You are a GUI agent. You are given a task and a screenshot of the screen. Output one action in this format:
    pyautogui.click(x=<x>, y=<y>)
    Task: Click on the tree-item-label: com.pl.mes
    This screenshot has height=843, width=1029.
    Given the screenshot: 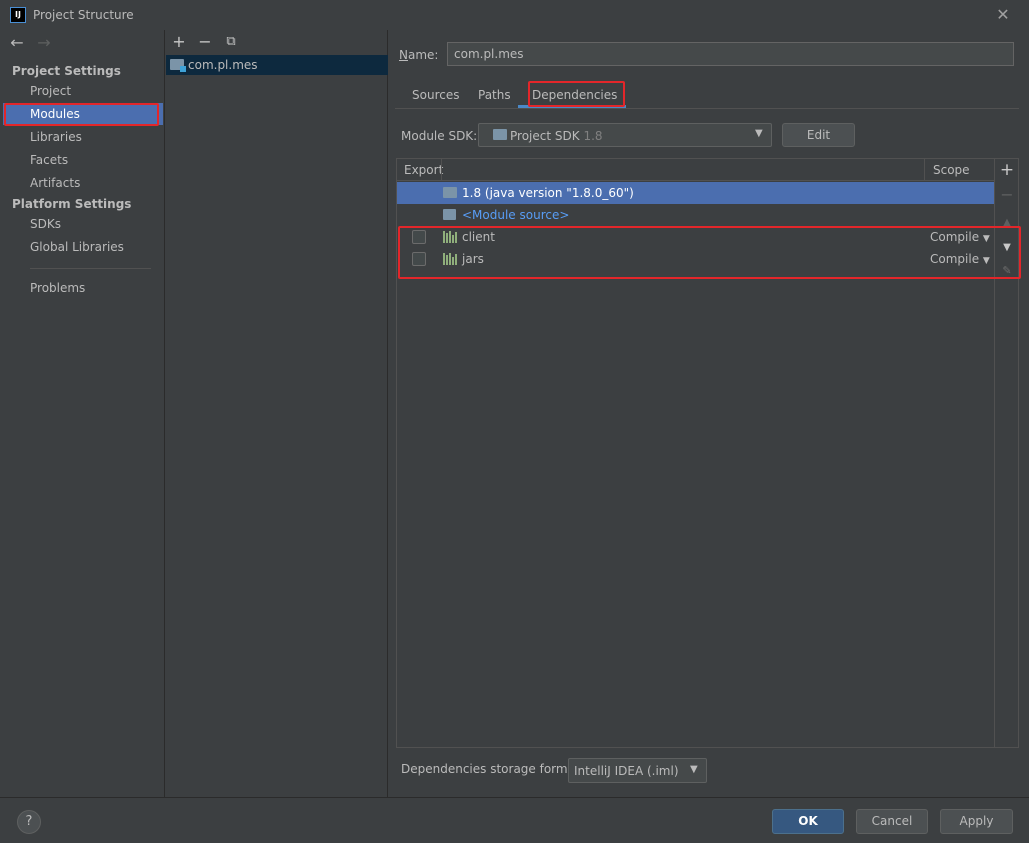 What is the action you would take?
    pyautogui.click(x=223, y=65)
    